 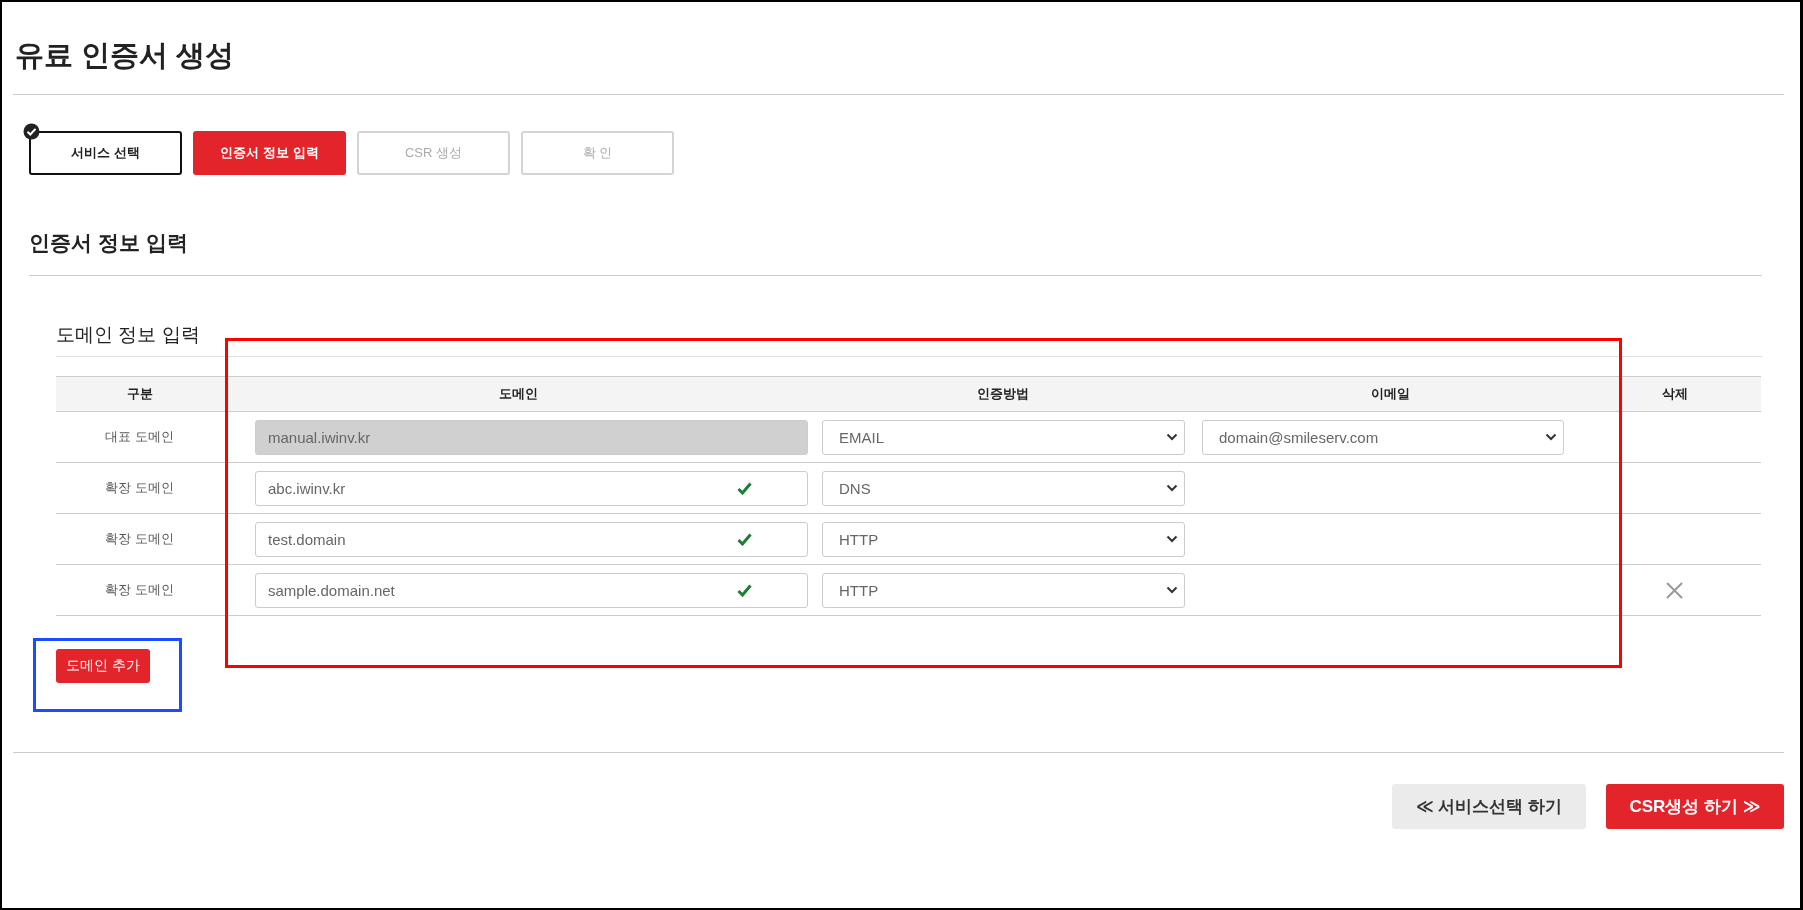 What do you see at coordinates (1003, 394) in the screenshot?
I see `column-header: 인증방법` at bounding box center [1003, 394].